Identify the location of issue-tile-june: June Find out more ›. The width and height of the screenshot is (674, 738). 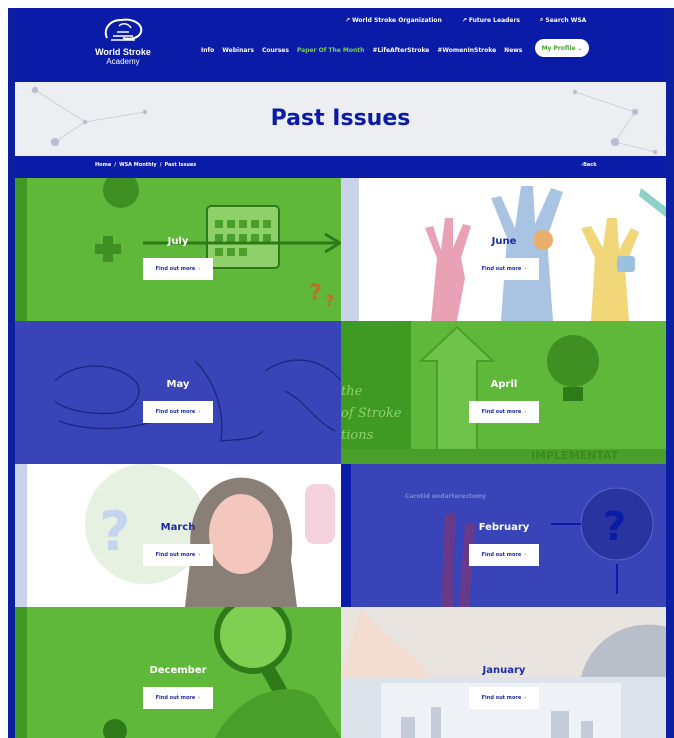
(503, 249).